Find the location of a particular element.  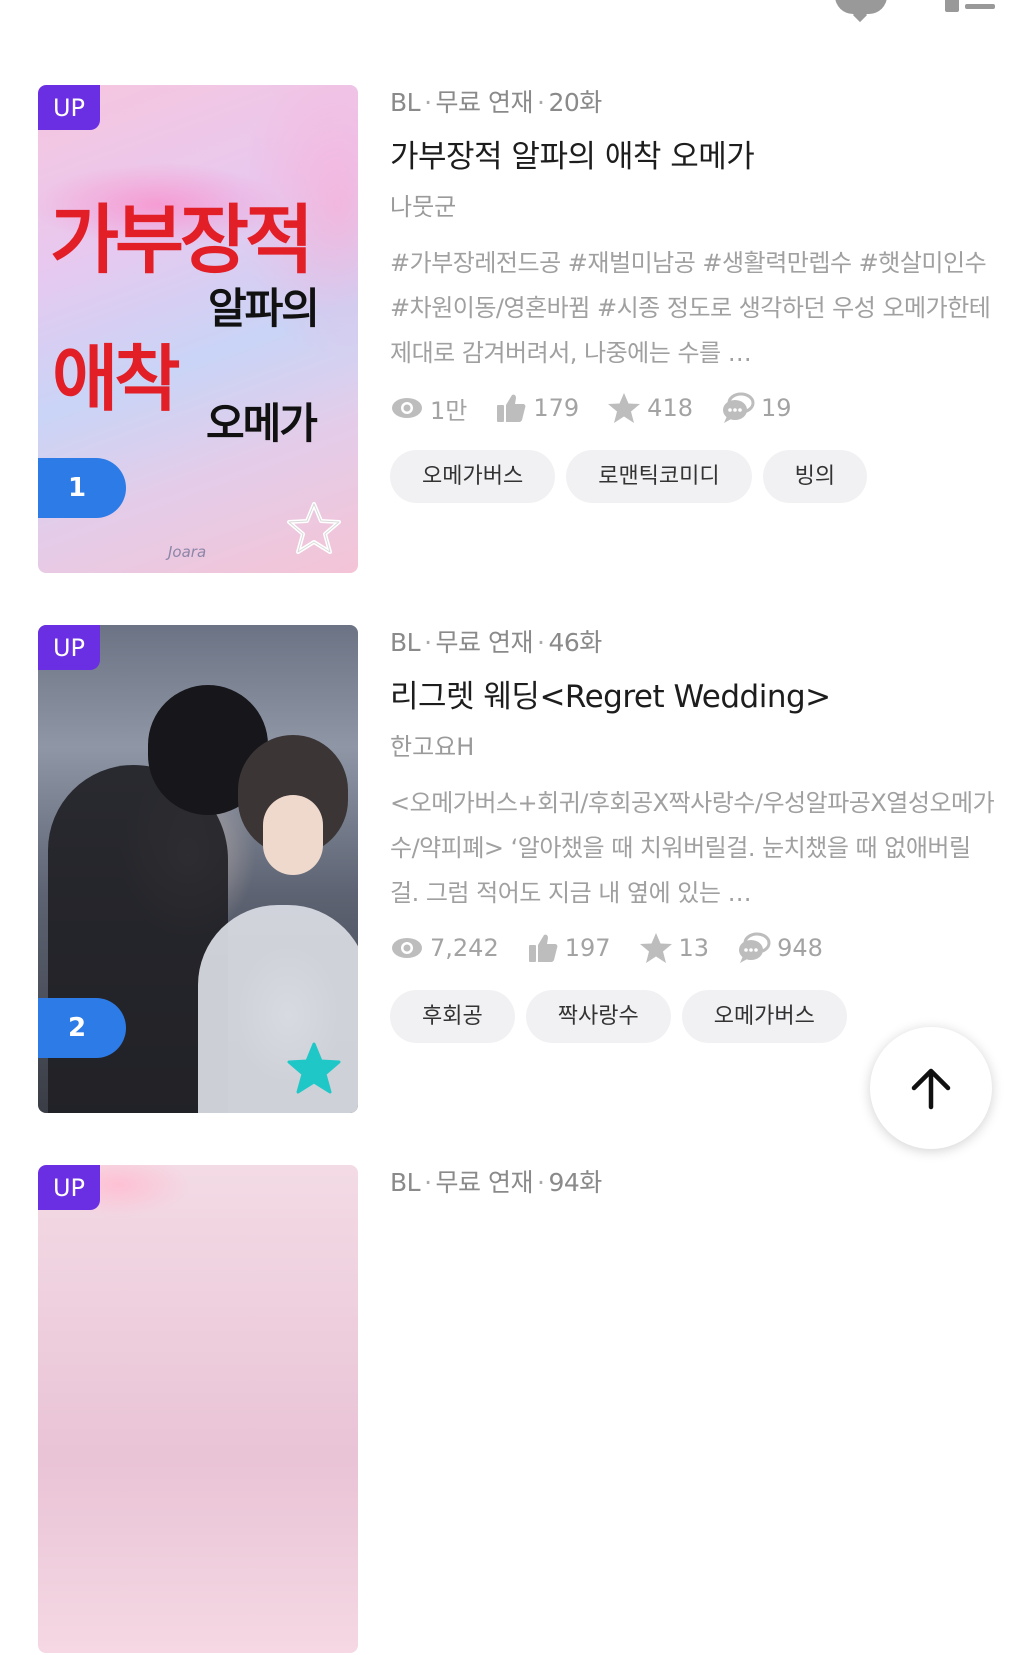

item-meta: BL · 무료 연재 · 46화 is located at coordinates (496, 642).